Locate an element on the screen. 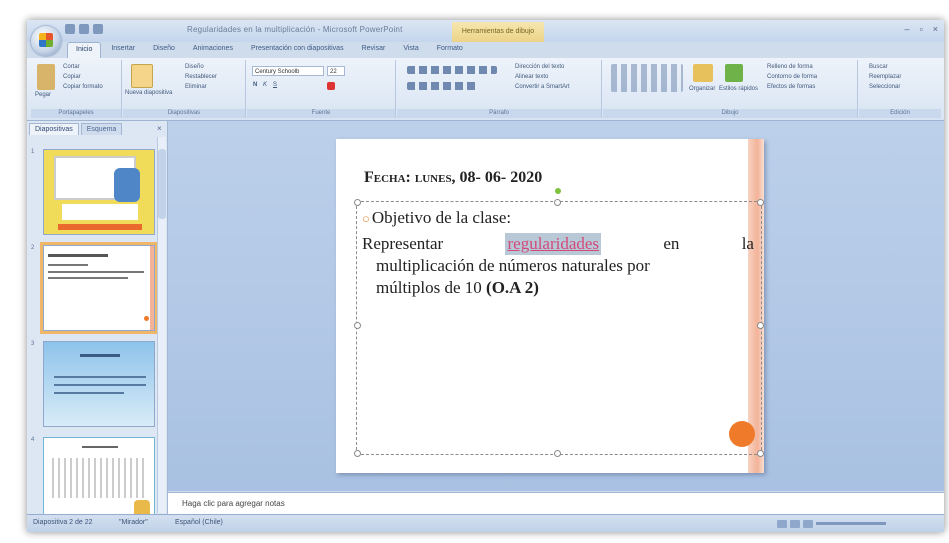 This screenshot has height=543, width=949. notes-pane: Haga clic para agregar notas is located at coordinates (556, 503).